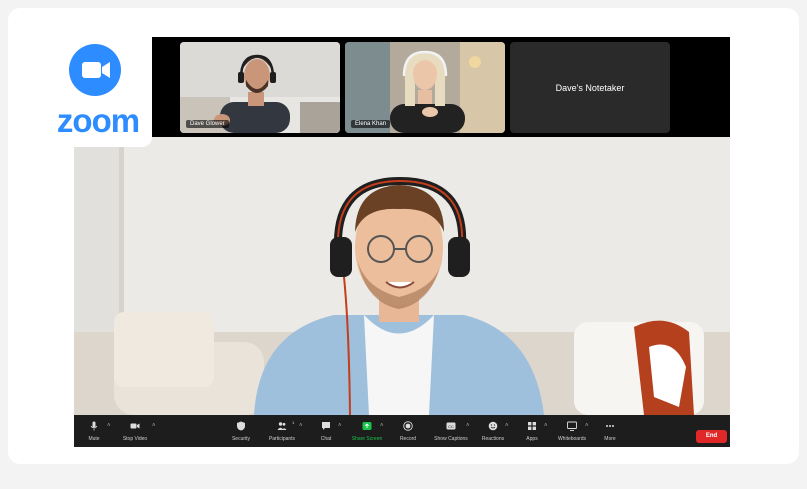  What do you see at coordinates (507, 426) in the screenshot?
I see `reactions-options-caret: ˄` at bounding box center [507, 426].